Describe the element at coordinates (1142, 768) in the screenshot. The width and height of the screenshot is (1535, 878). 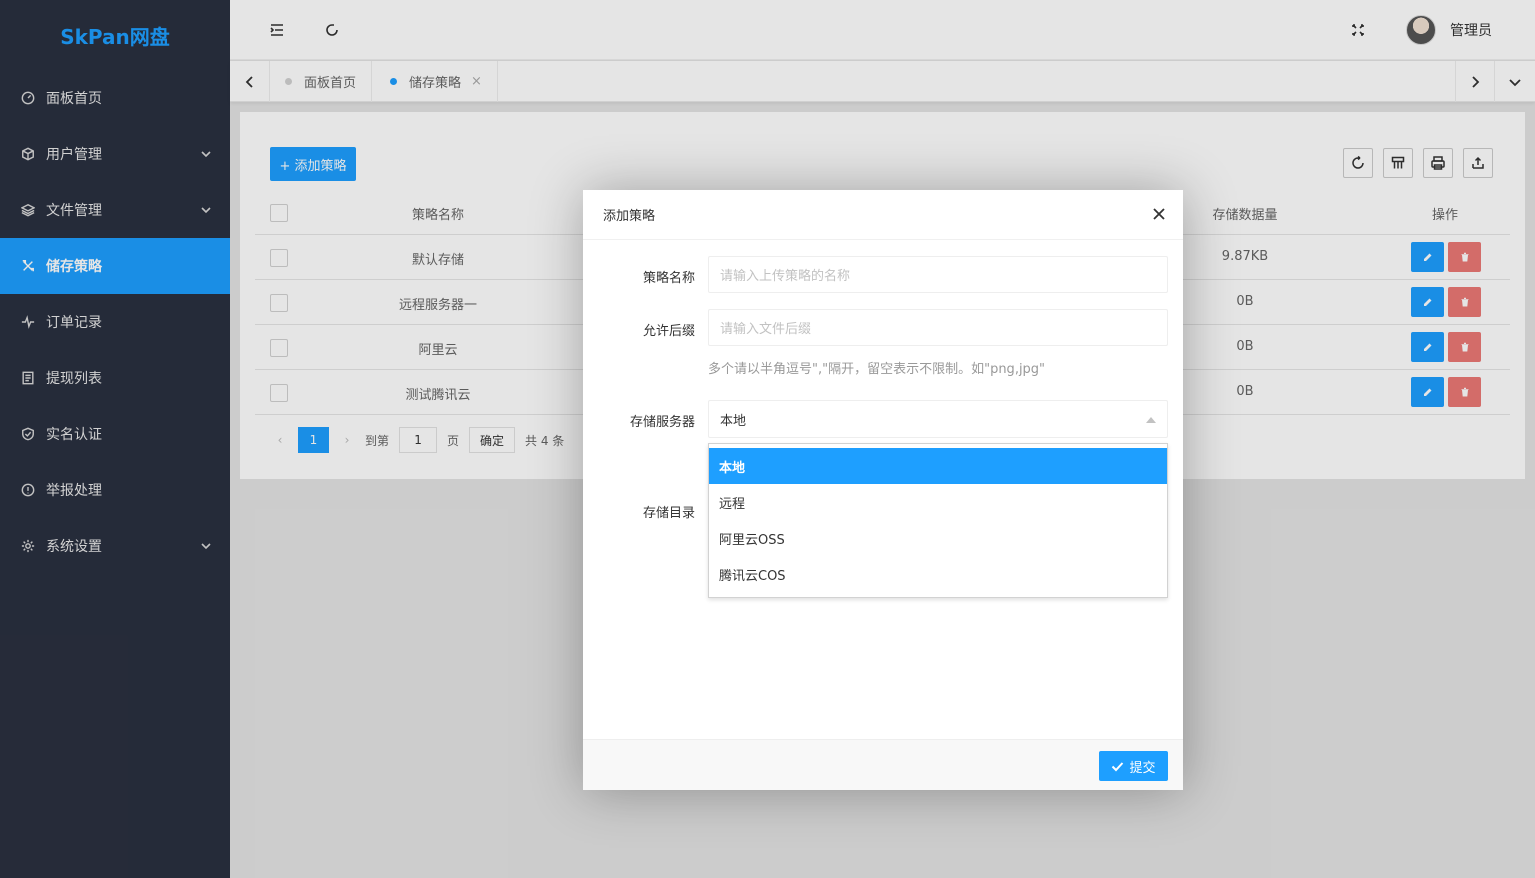
I see `submit-label: 提交` at that location.